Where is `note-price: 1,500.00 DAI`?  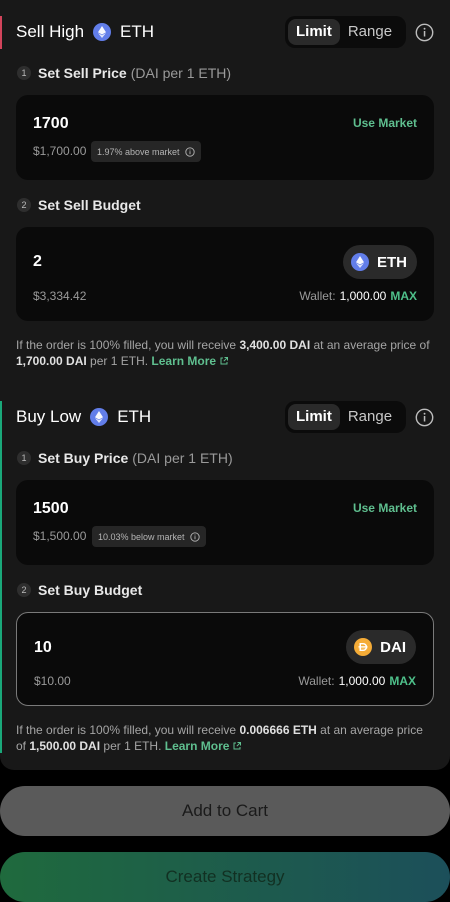 note-price: 1,500.00 DAI is located at coordinates (65, 746).